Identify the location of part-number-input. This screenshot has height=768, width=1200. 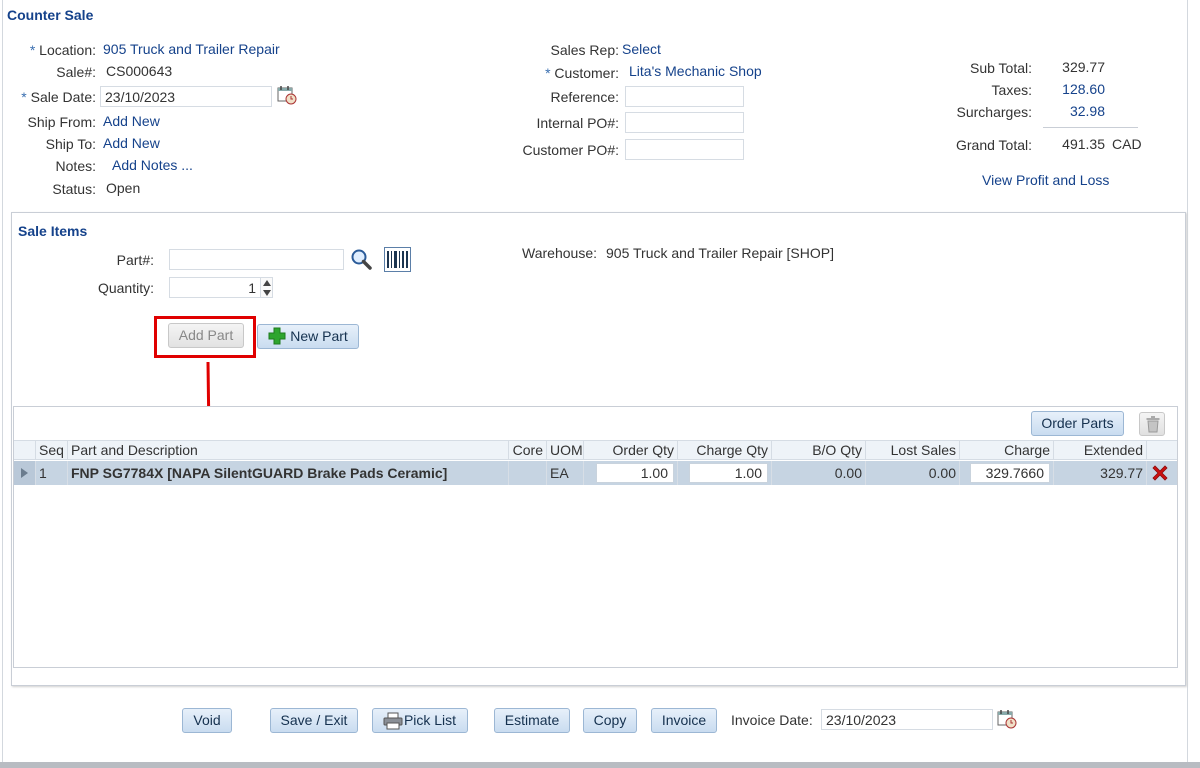
(256, 259).